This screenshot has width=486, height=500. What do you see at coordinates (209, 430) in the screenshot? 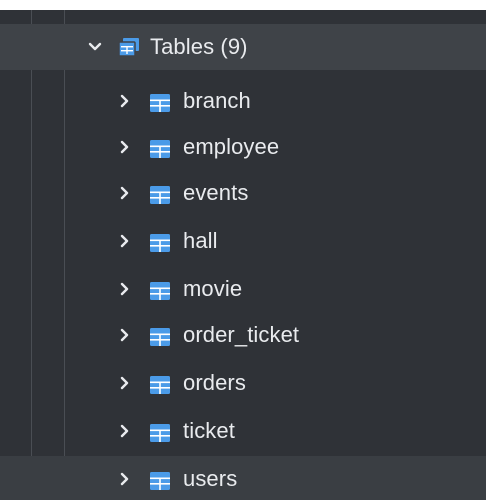
I see `table-item-label: ticket` at bounding box center [209, 430].